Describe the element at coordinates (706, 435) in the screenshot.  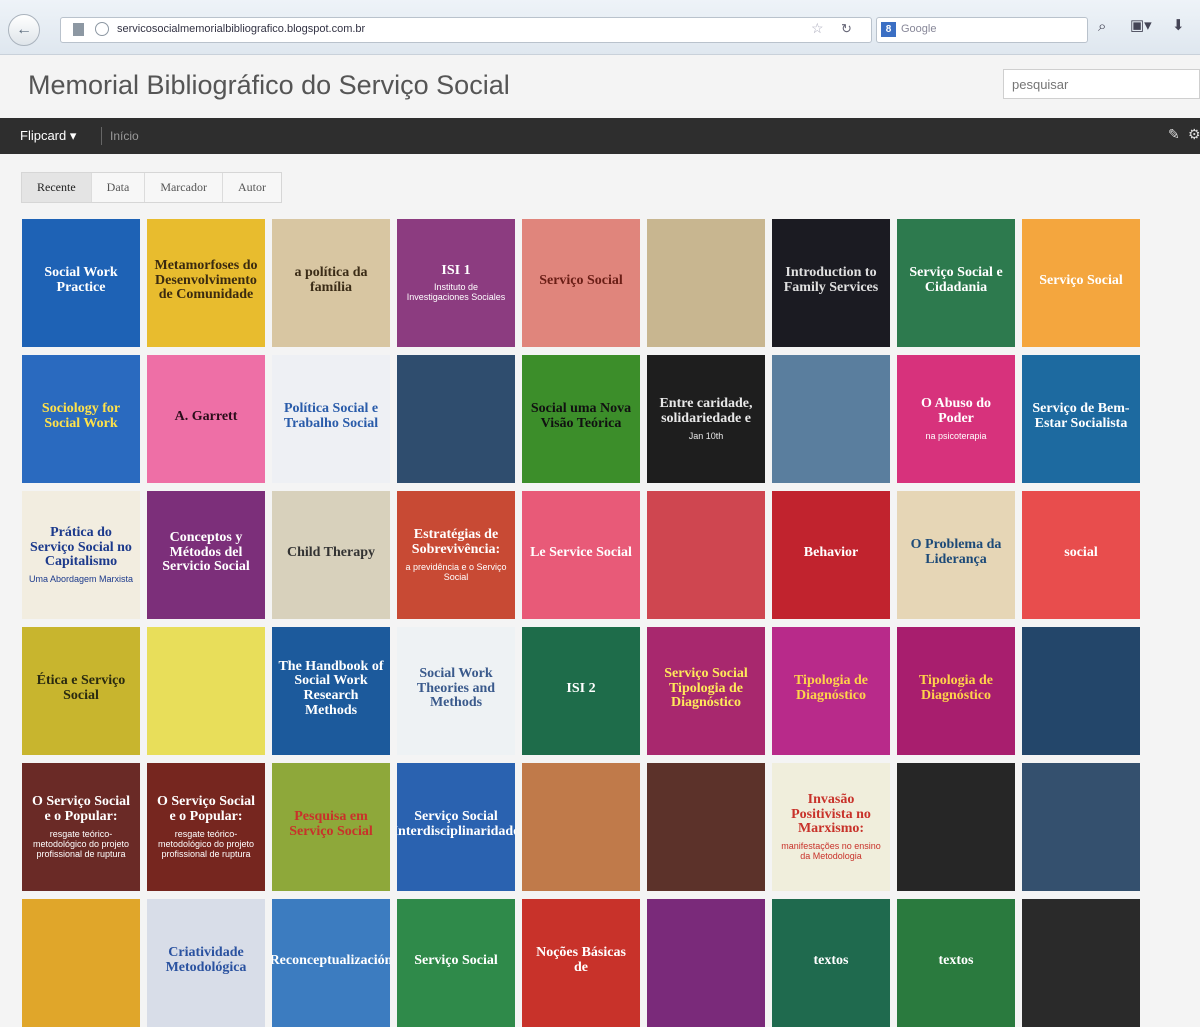
I see `post-cover-subtitle: Jan 10th` at that location.